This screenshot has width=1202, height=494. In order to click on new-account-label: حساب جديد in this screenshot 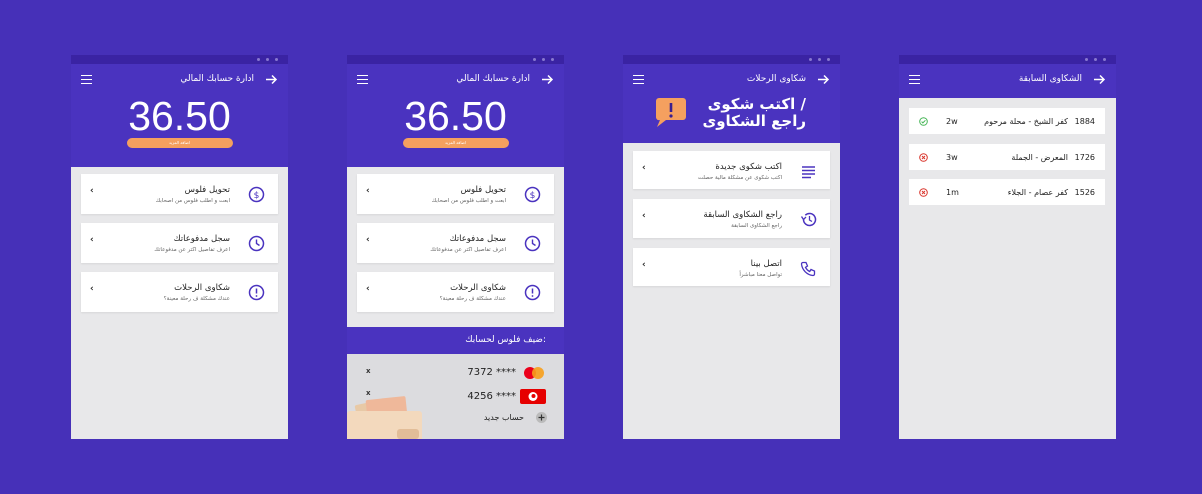, I will do `click(504, 417)`.